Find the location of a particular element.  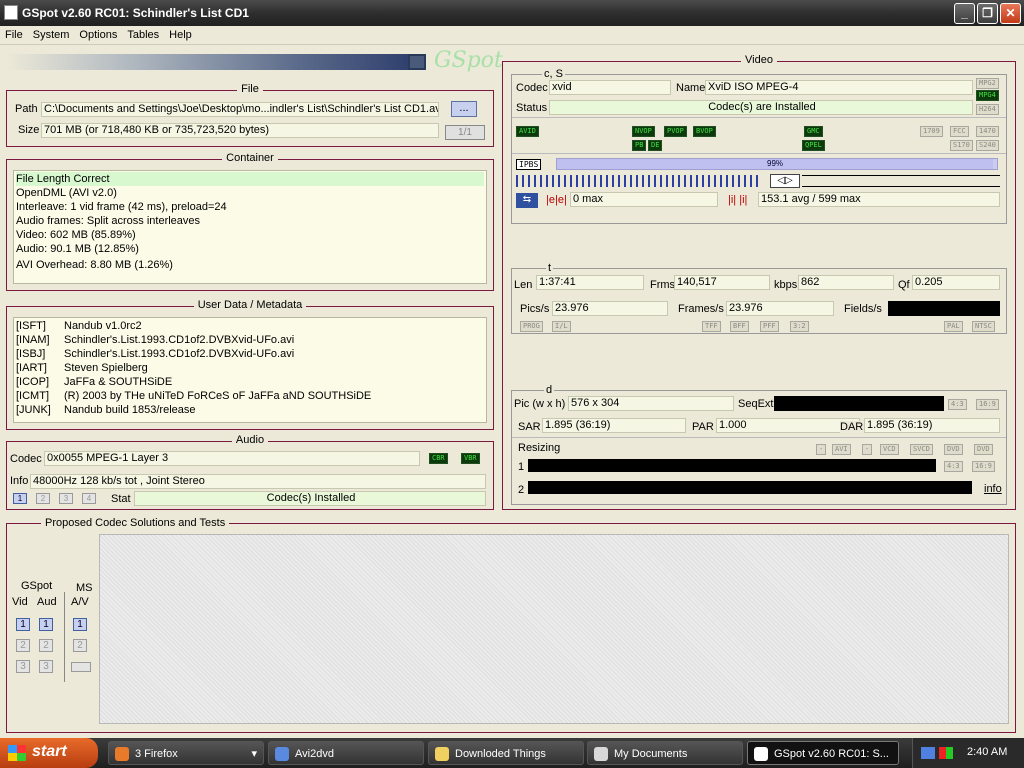

ratio-43-indicator: 4:3 is located at coordinates (957, 404).